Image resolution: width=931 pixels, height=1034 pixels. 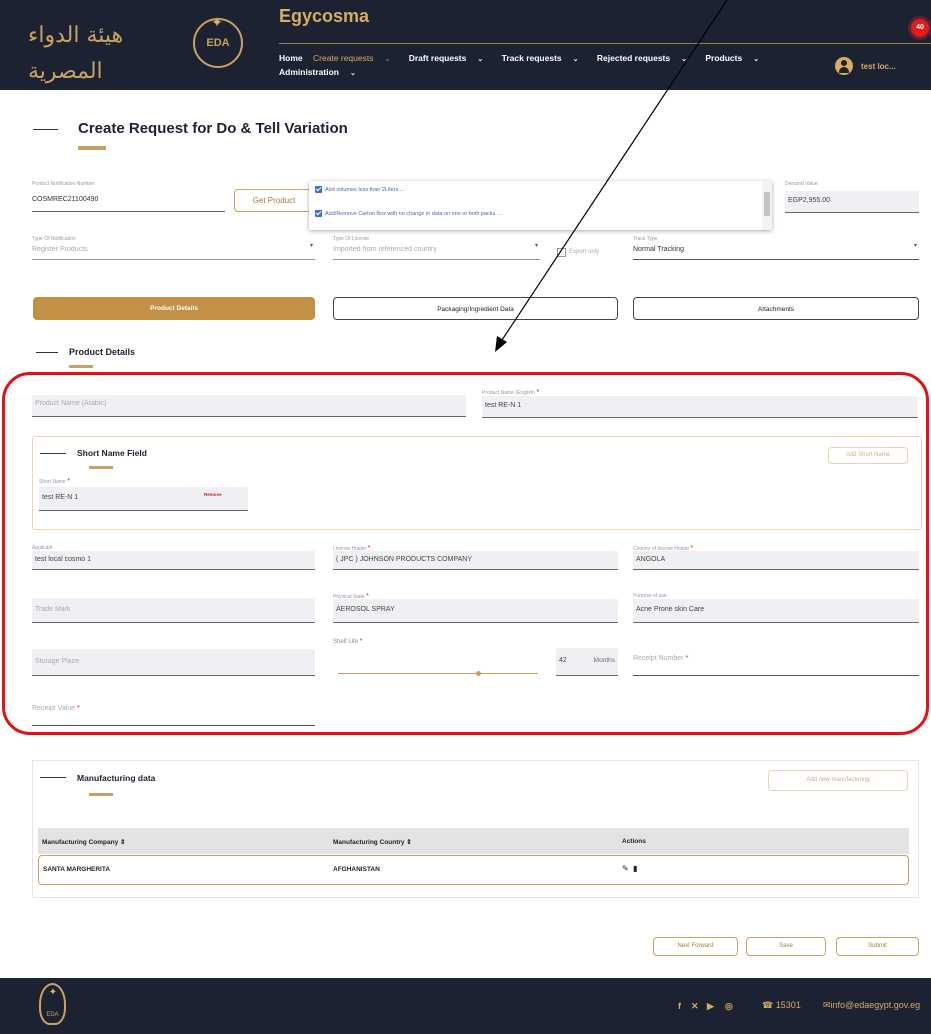 I want to click on title-accent-bar, so click(x=92, y=148).